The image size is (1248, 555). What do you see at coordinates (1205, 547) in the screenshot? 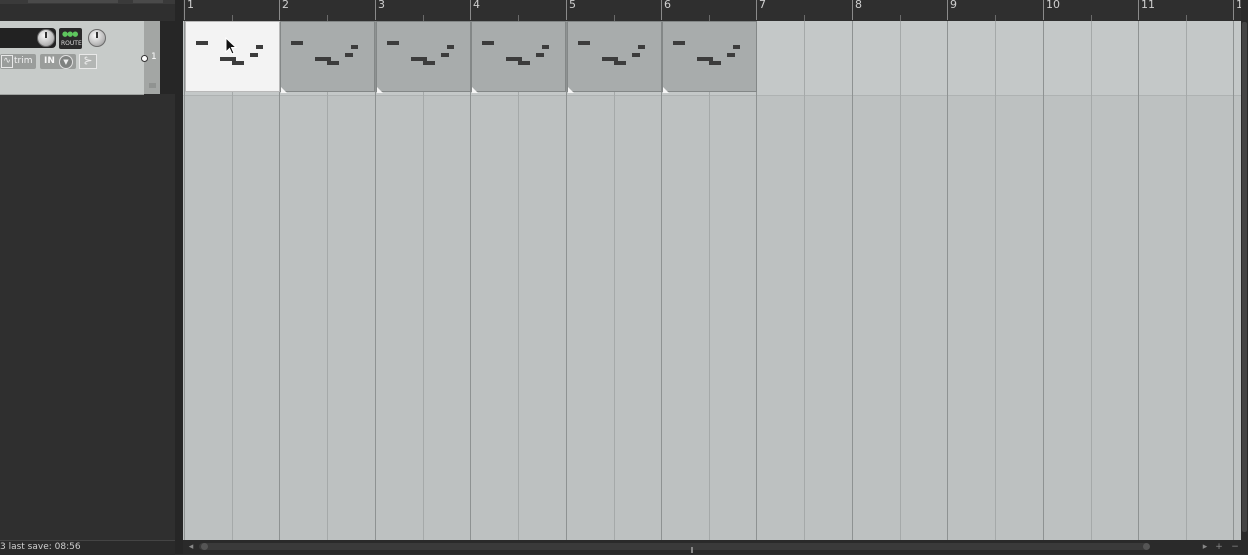
I see `scroll-right-icon: ▸` at bounding box center [1205, 547].